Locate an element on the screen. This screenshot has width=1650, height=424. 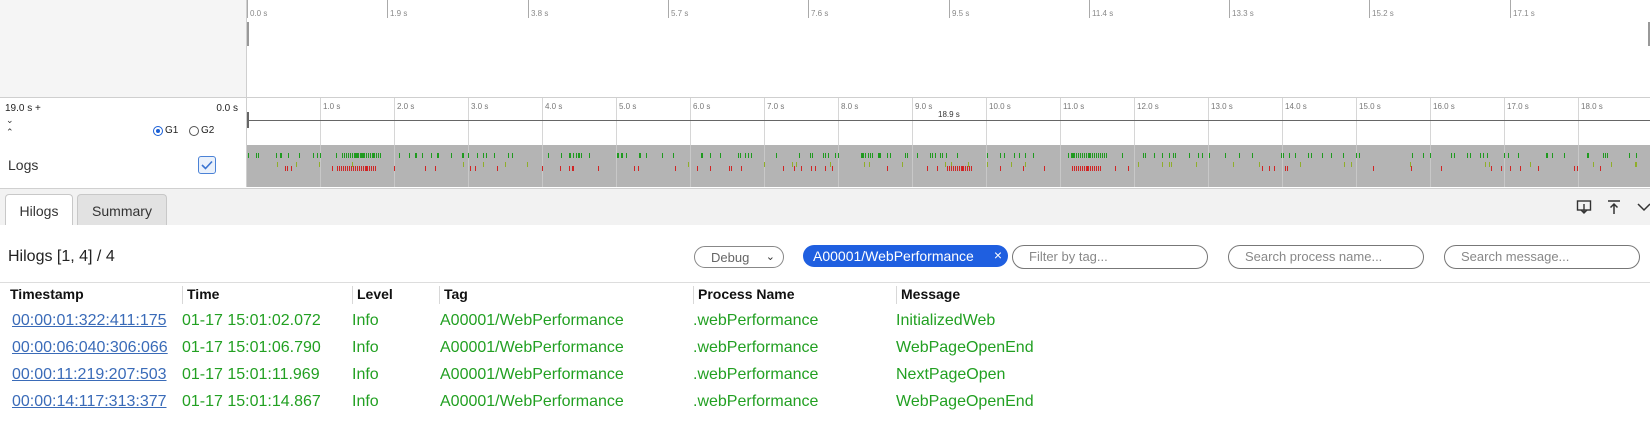
level-cell: Info is located at coordinates (365, 320).